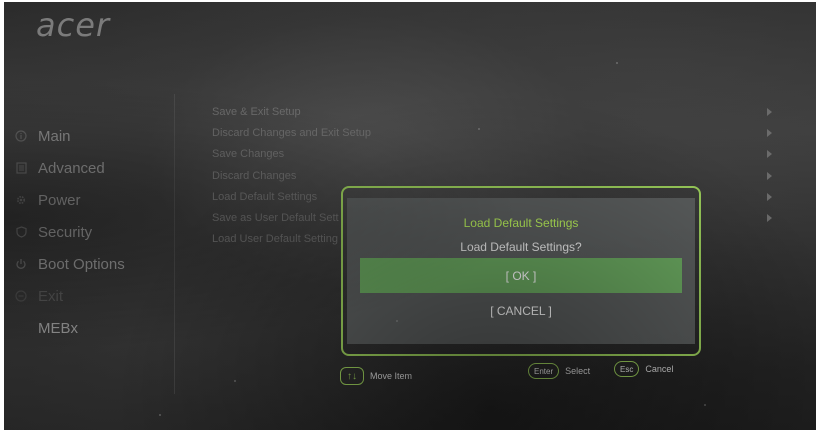  I want to click on nav-item-boot-options: Boot Options, so click(94, 264).